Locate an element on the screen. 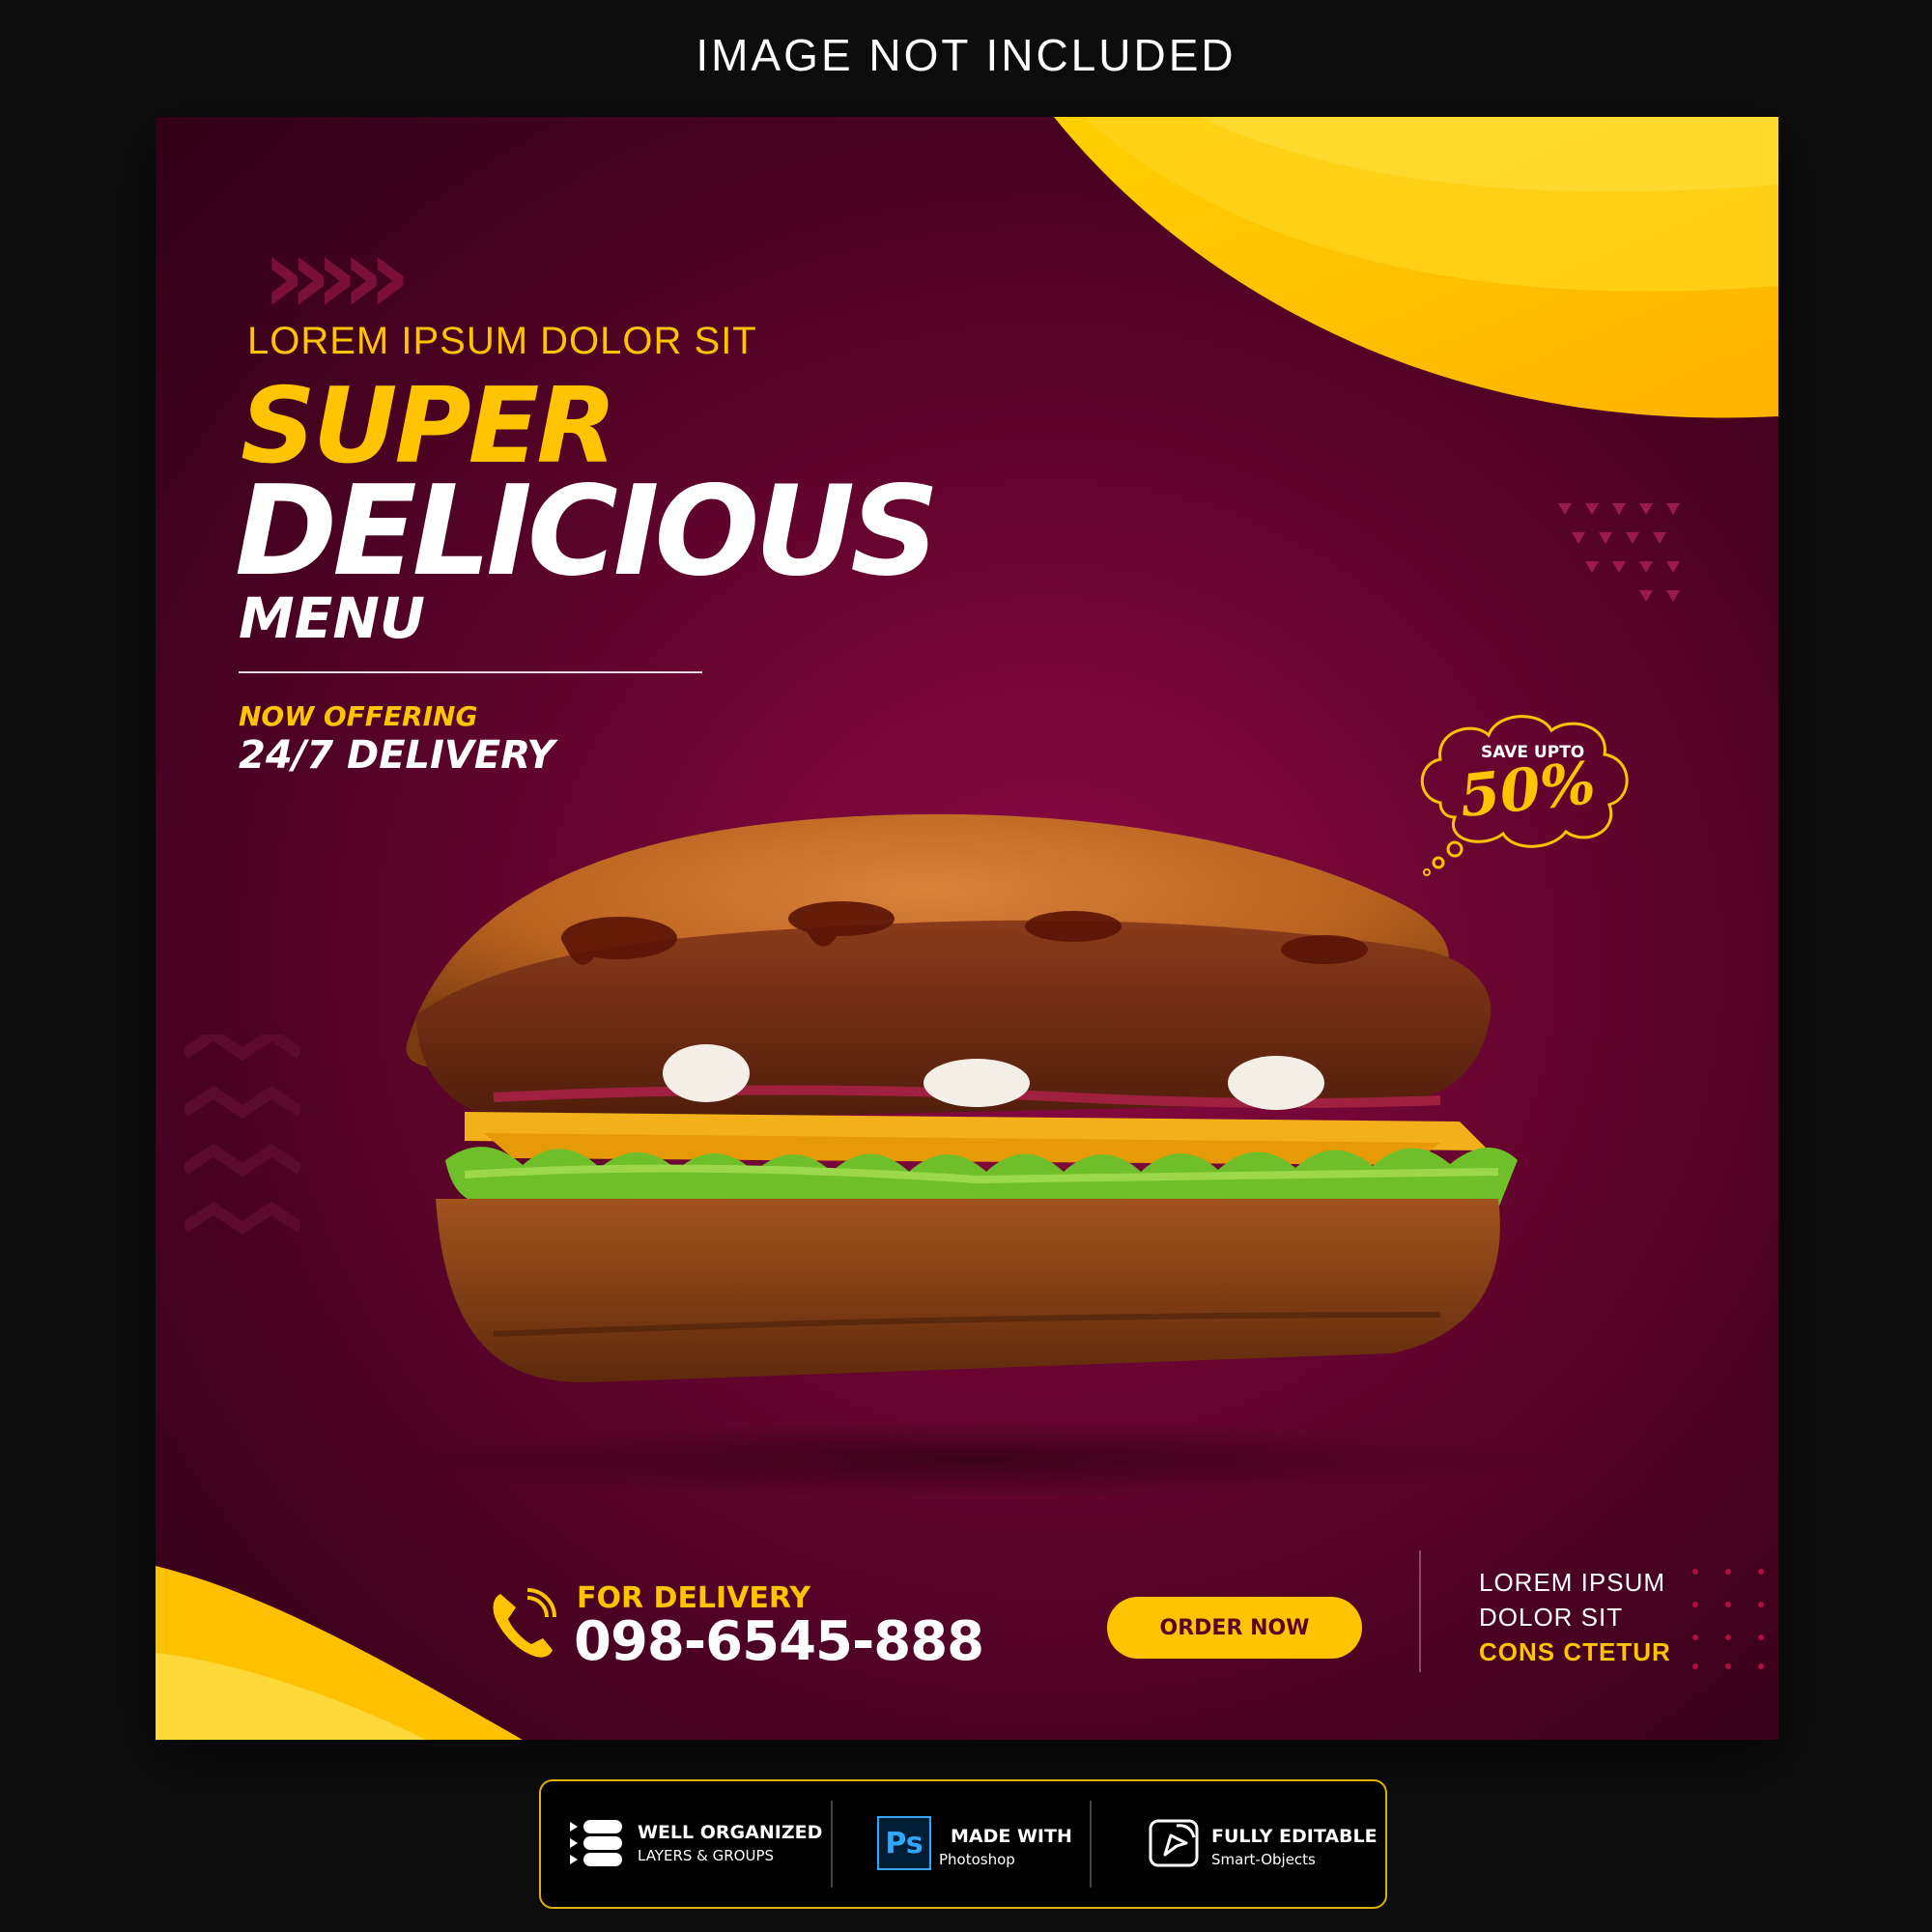  feature-subtitle-1: LAYERS & GROUPS is located at coordinates (706, 1855).